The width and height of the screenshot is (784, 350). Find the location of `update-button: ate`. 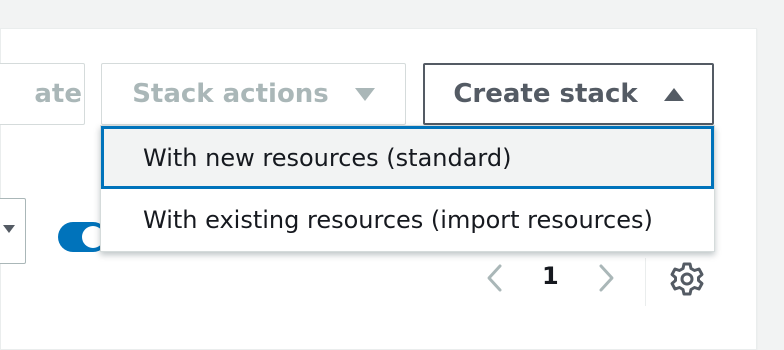

update-button: ate is located at coordinates (42, 94).